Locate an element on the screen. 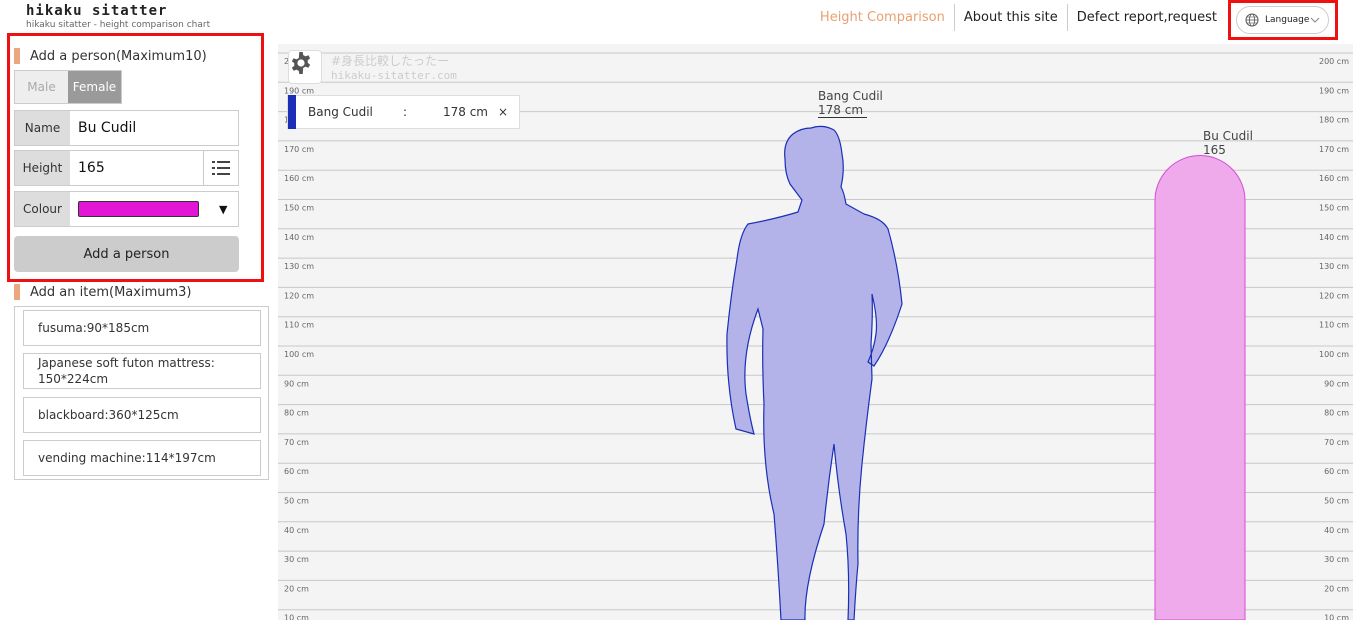  chevron-down-icon is located at coordinates (1315, 20).